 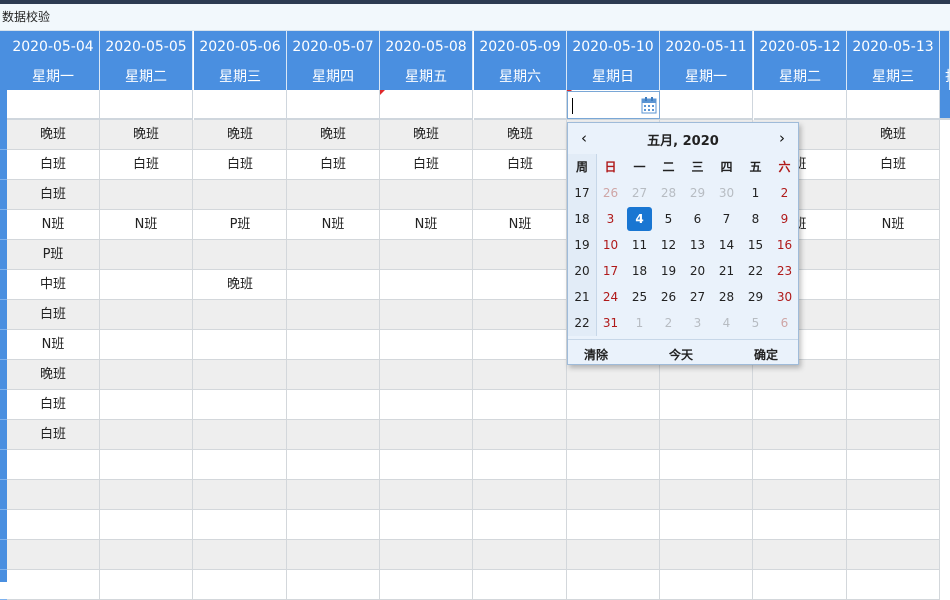 I want to click on calendar-day: 20, so click(x=697, y=271).